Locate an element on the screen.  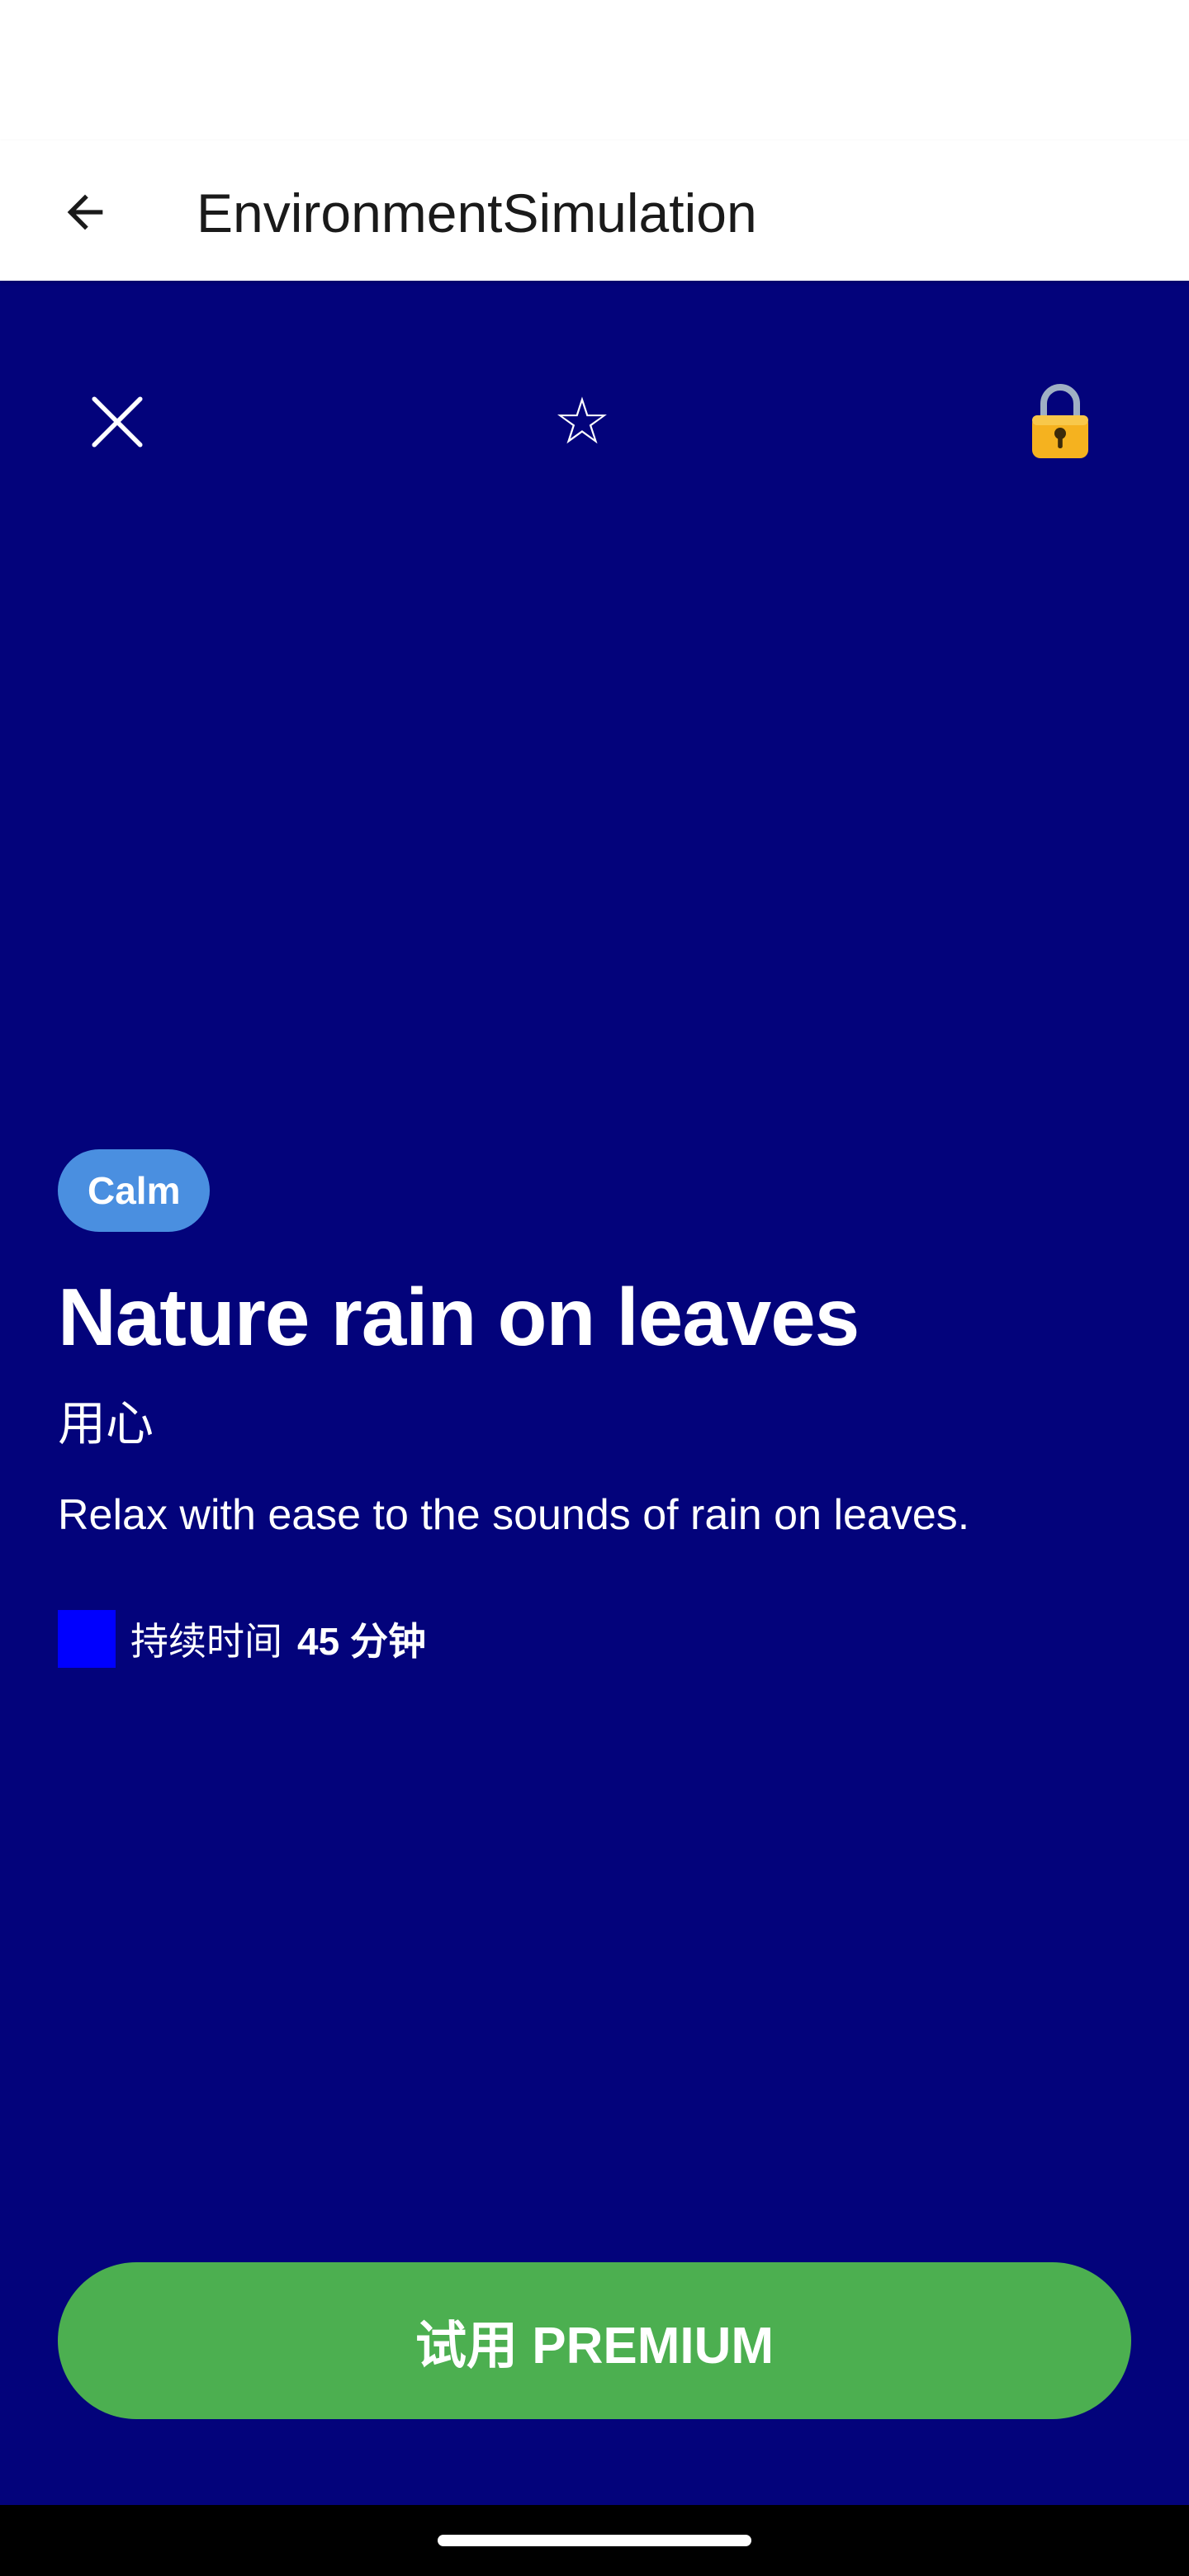
status-bar is located at coordinates (594, 70).